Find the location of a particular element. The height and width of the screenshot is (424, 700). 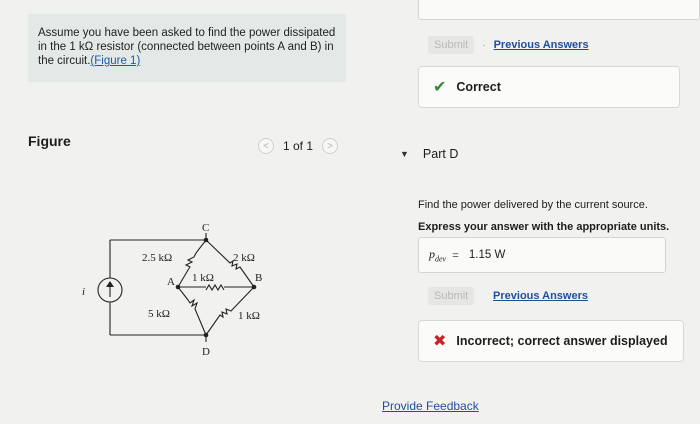

previous-answer-field is located at coordinates (559, 10).